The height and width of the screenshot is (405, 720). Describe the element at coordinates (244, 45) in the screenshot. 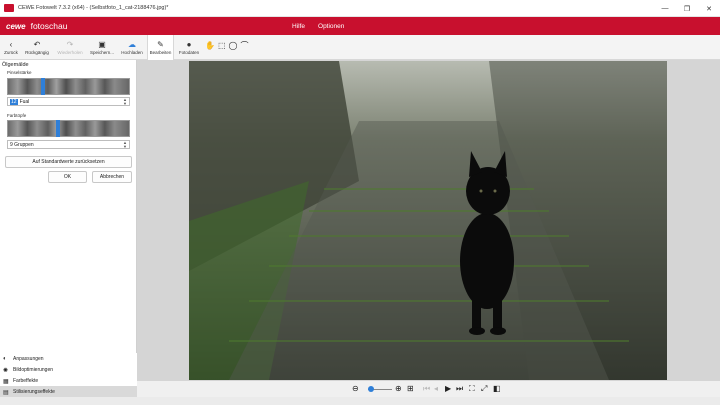

I see `lasso-select-icon: ⌒` at that location.